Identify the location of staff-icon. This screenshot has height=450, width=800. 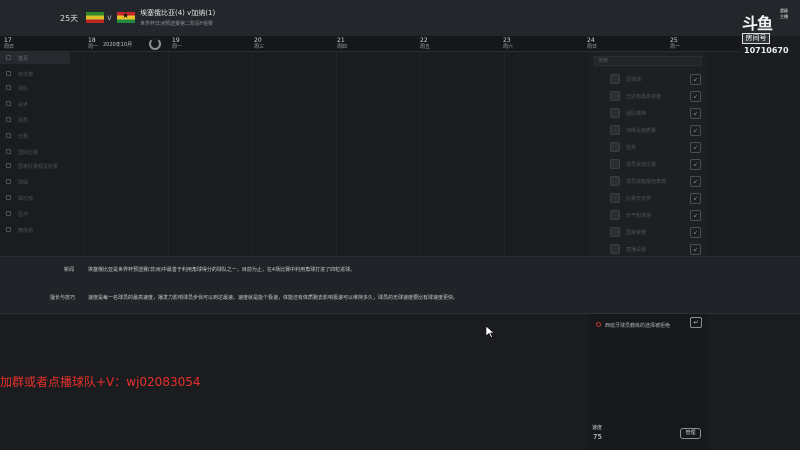
(8, 229).